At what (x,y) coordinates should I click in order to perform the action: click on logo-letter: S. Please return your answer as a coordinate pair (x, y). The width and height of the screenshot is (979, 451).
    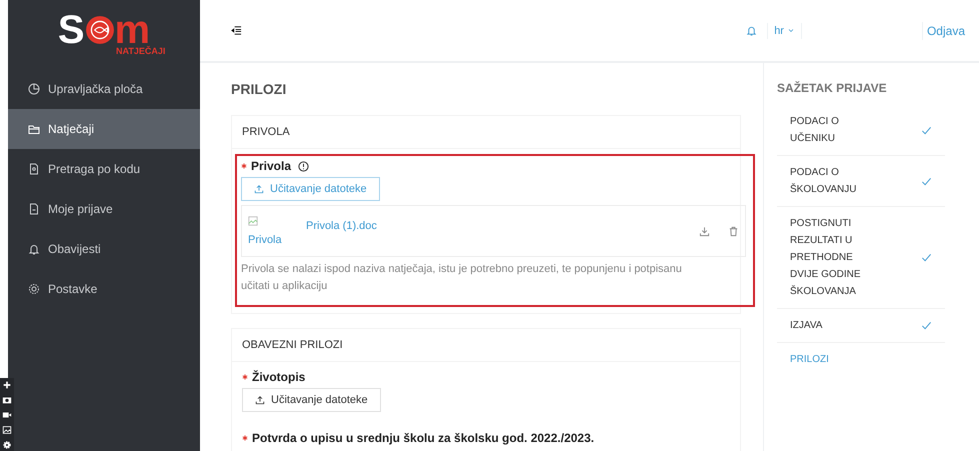
    Looking at the image, I should click on (71, 30).